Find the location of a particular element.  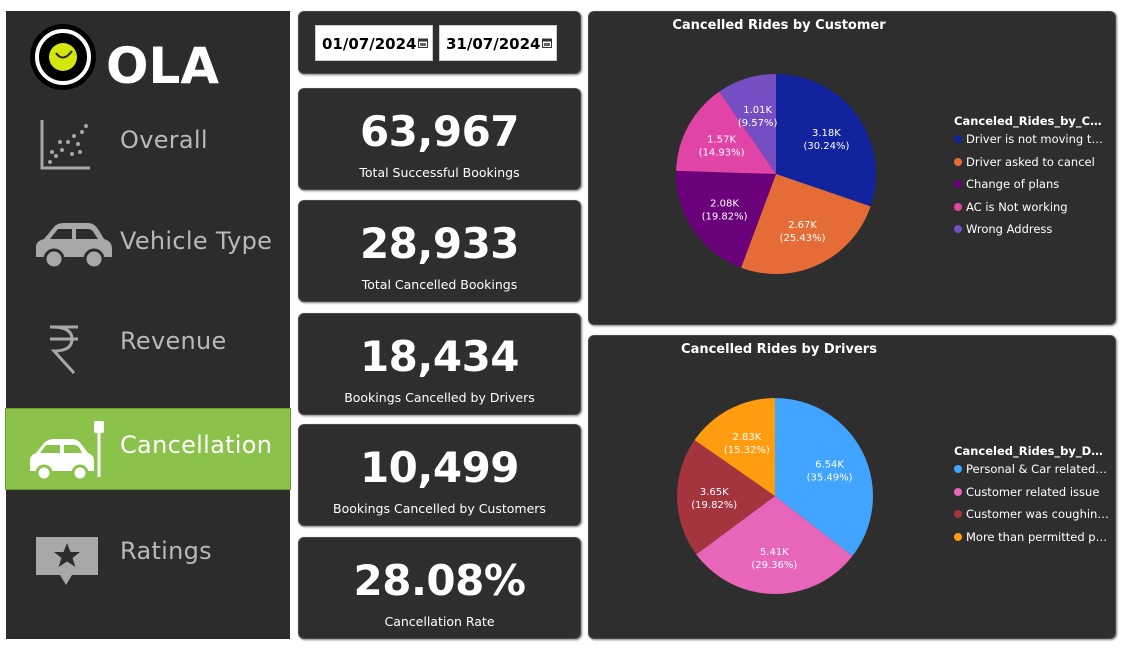

date-range-filter: 01/07/2024 31/07/2024 is located at coordinates (439, 42).